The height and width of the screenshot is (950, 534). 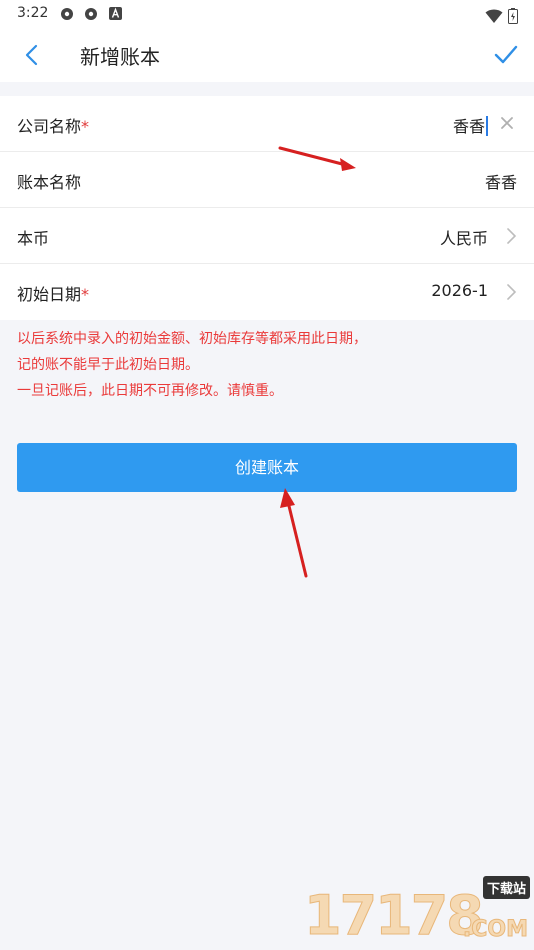 I want to click on status-time: 3:22, so click(x=33, y=13).